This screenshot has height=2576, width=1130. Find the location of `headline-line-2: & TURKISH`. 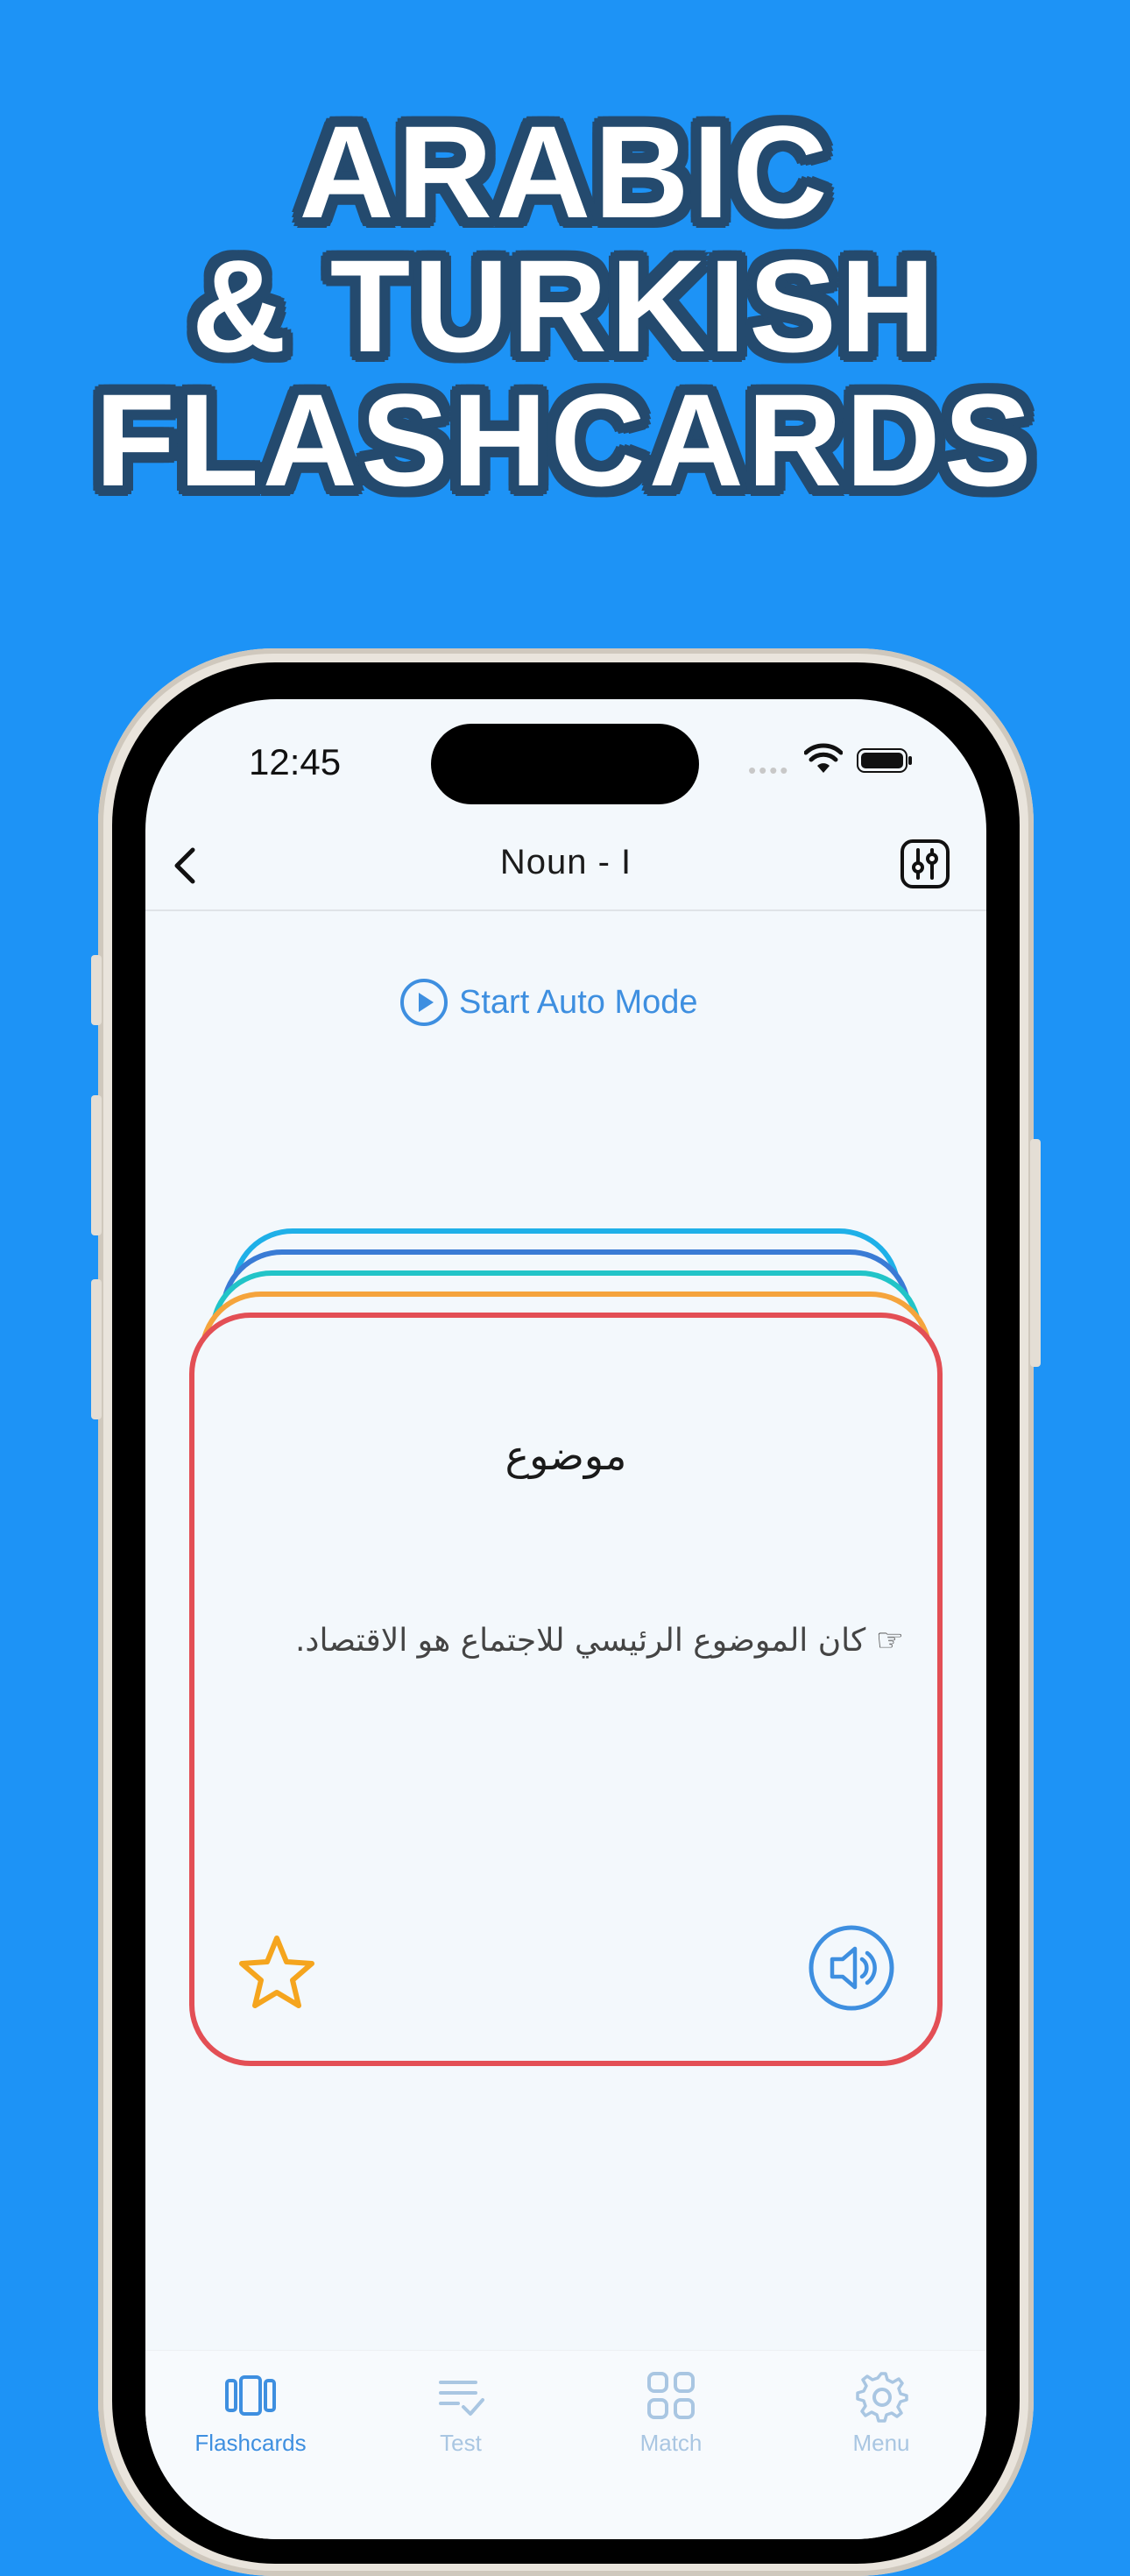

headline-line-2: & TURKISH is located at coordinates (565, 305).